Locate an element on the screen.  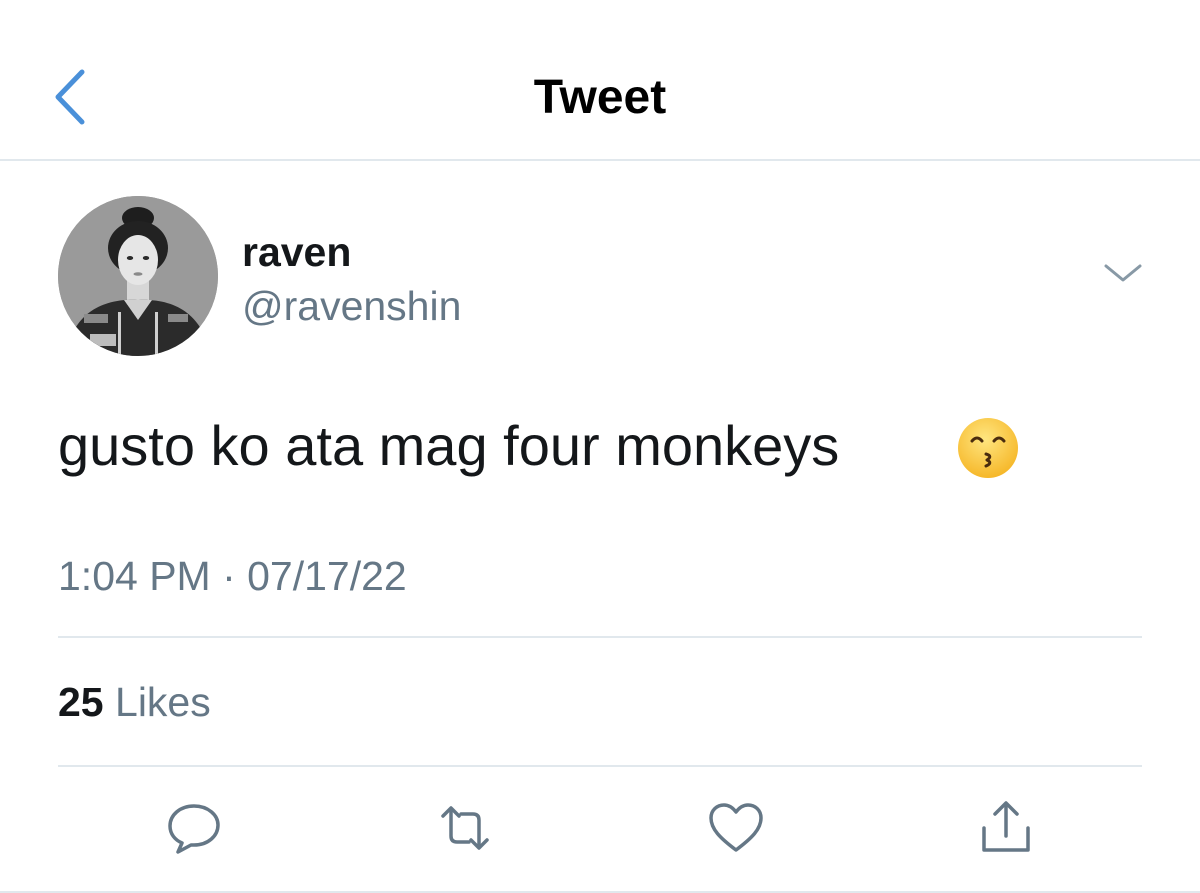
display-name: raven is located at coordinates (296, 252).